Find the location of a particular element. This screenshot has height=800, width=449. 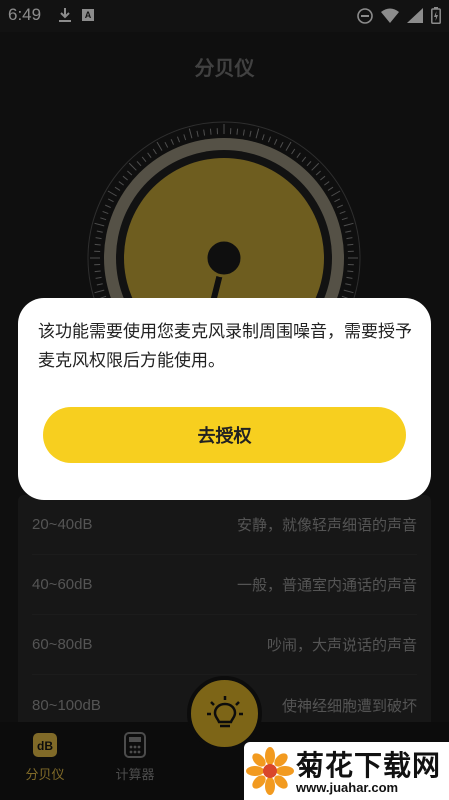

flower-logo-icon is located at coordinates (270, 771).